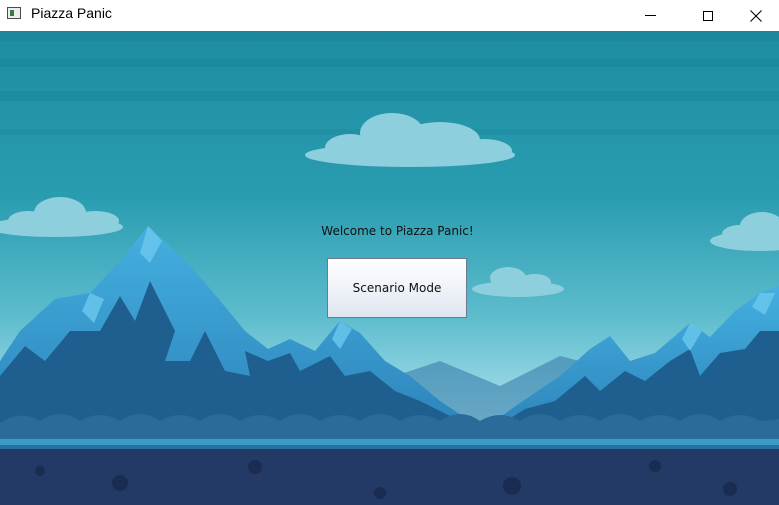 This screenshot has width=779, height=505. Describe the element at coordinates (389, 447) in the screenshot. I see `ground-stripe-shadow` at that location.